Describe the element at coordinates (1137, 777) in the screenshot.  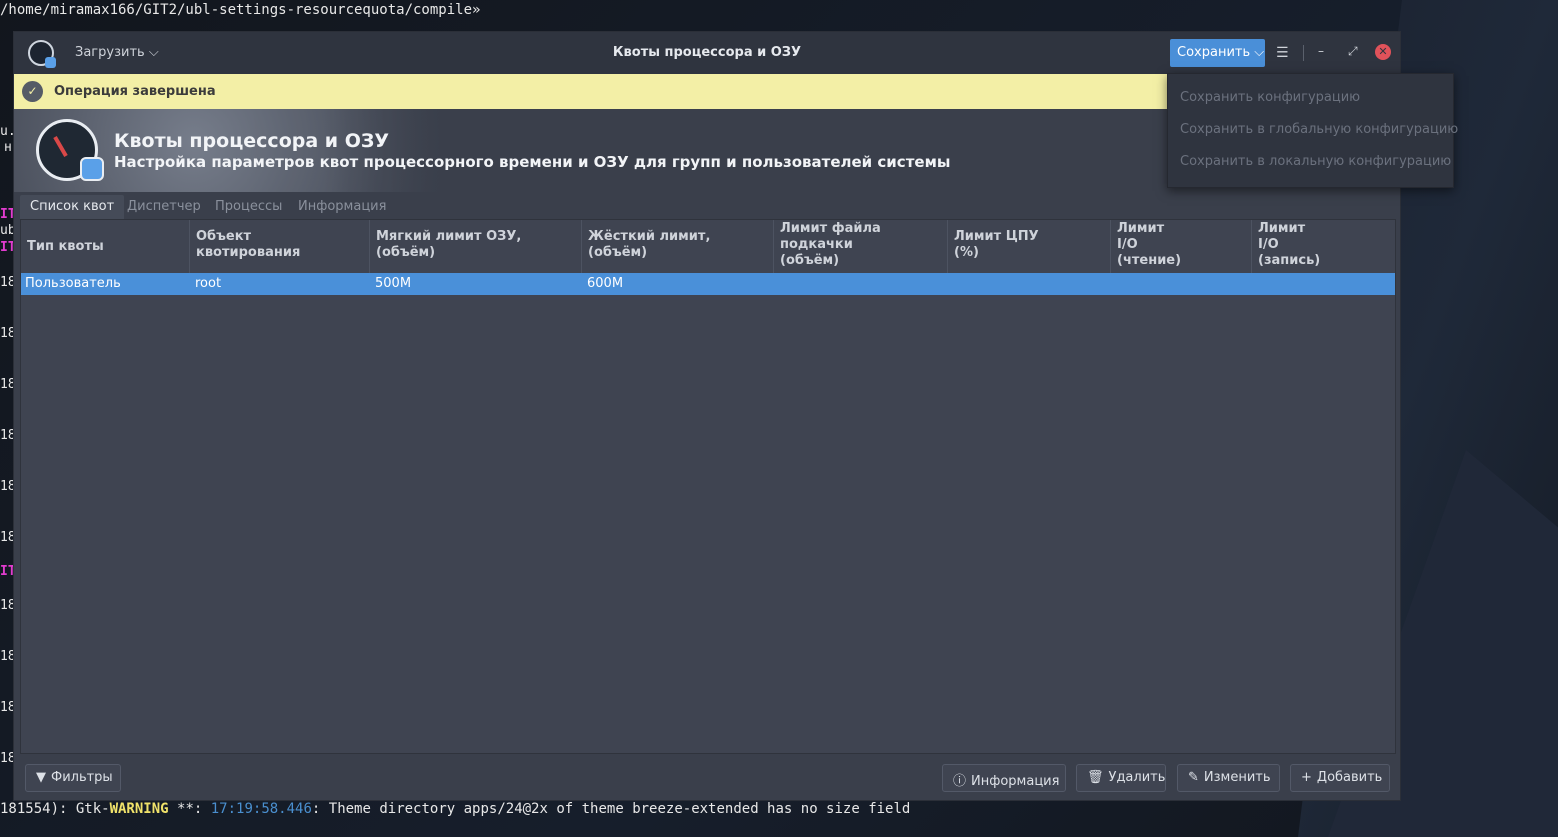
I see `delete-button-label: Удалить` at that location.